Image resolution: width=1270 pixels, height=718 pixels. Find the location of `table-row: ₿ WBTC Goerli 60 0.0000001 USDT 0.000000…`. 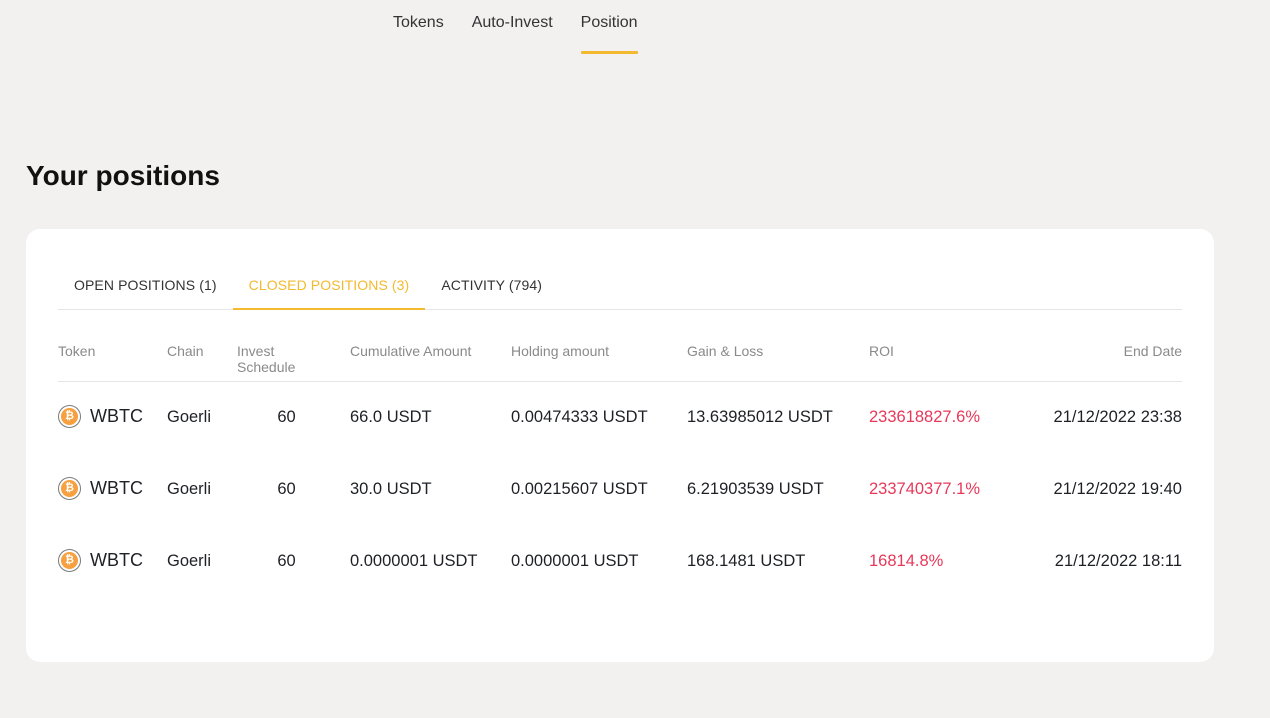

table-row: ₿ WBTC Goerli 60 0.0000001 USDT 0.000000… is located at coordinates (620, 562).